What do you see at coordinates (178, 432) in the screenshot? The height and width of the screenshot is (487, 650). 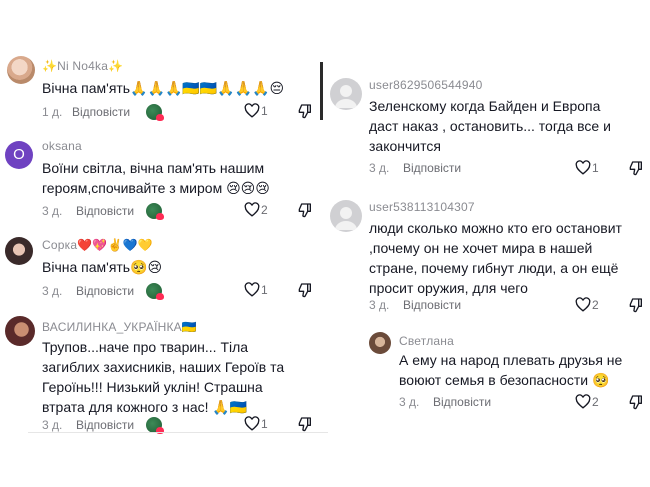 I see `separator-line` at bounding box center [178, 432].